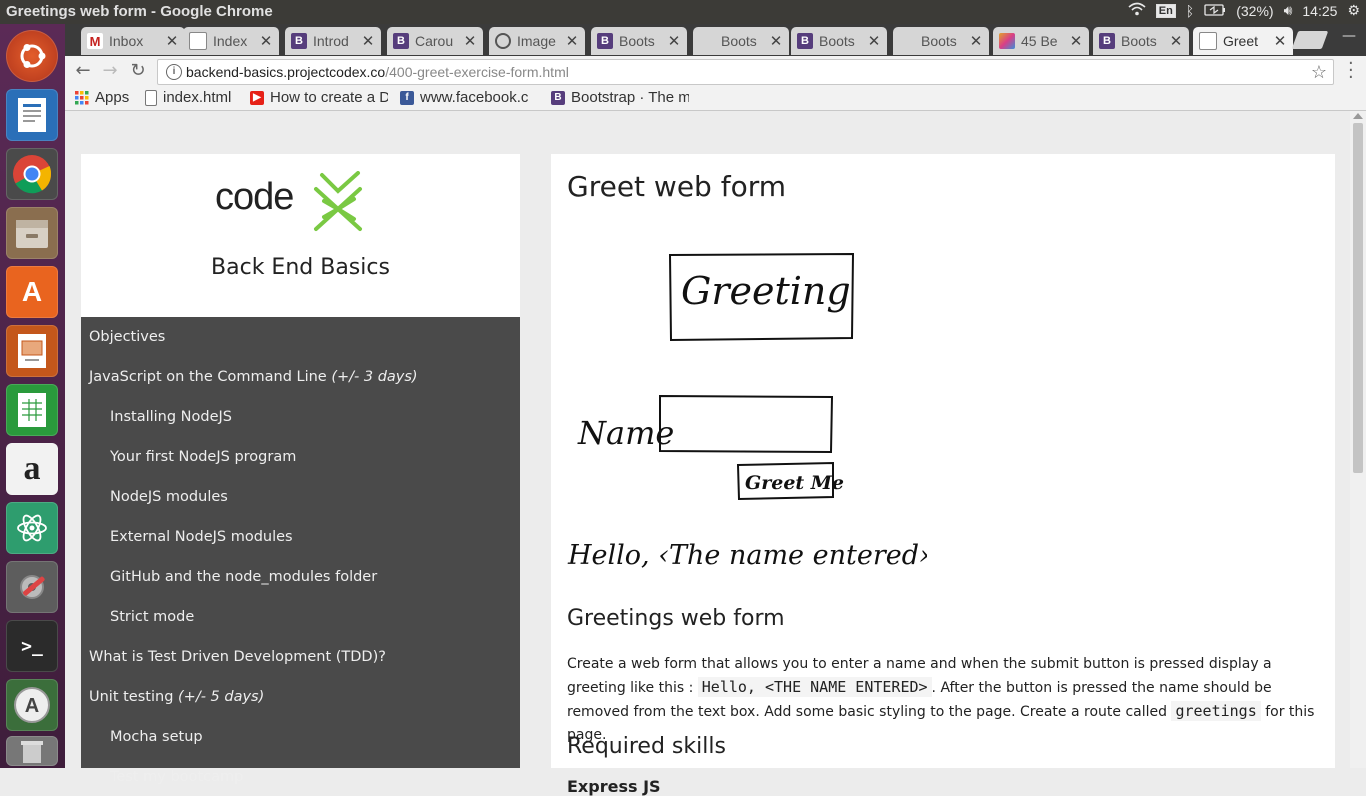 The image size is (1366, 796). What do you see at coordinates (639, 41) in the screenshot?
I see `tab-boots-1: B Boots ✕` at bounding box center [639, 41].